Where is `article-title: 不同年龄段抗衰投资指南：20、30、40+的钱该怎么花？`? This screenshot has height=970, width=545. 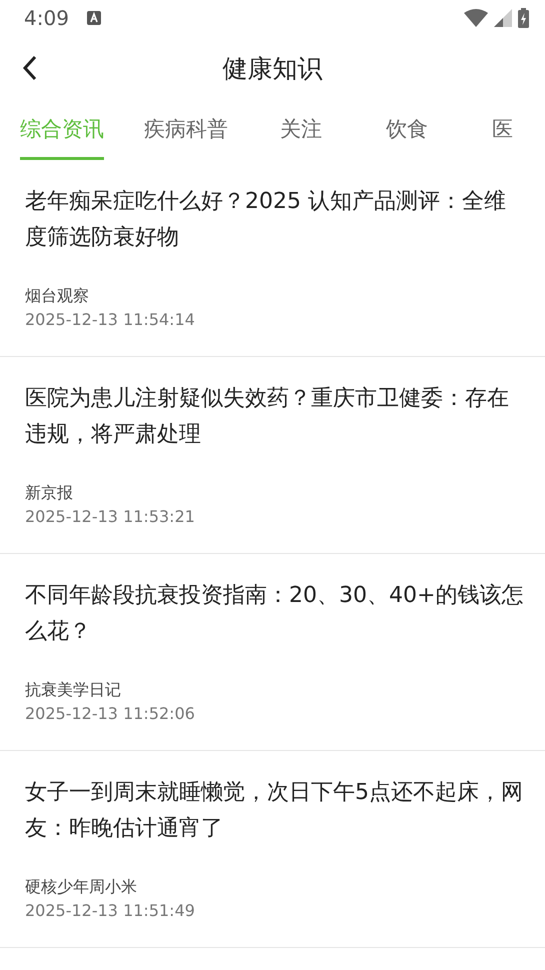
article-title: 不同年龄段抗衰投资指南：20、30、40+的钱该怎么花？ is located at coordinates (275, 621).